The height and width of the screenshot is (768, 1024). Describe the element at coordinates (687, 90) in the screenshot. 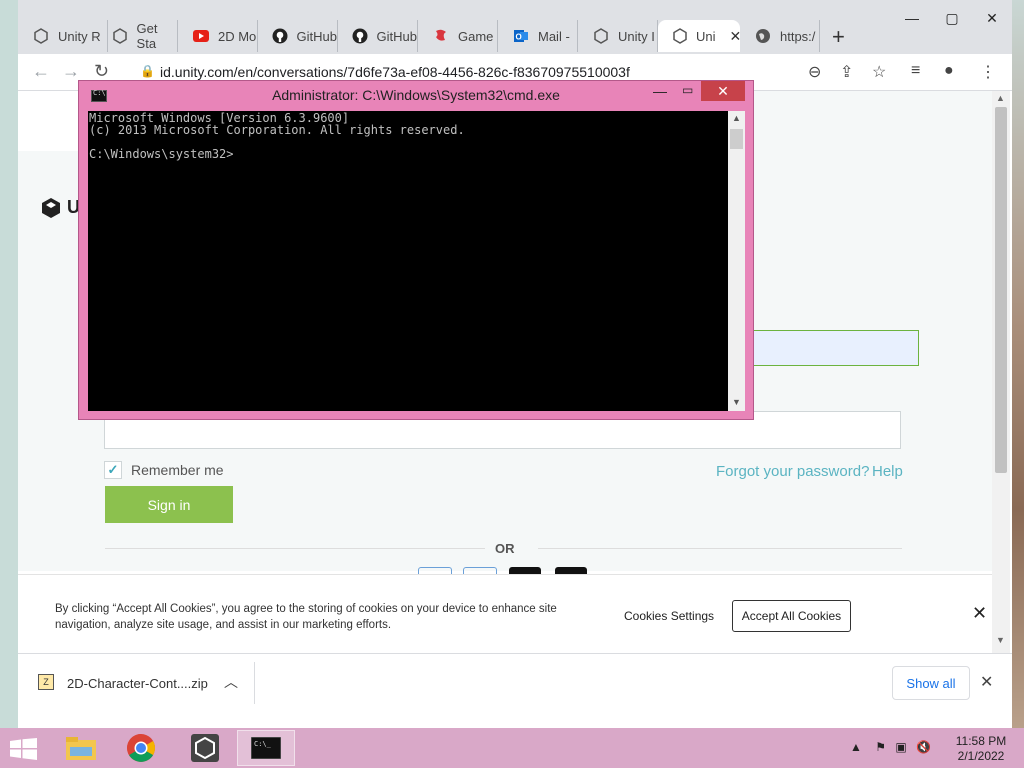

I see `cmd-maximize-icon: ▭` at that location.